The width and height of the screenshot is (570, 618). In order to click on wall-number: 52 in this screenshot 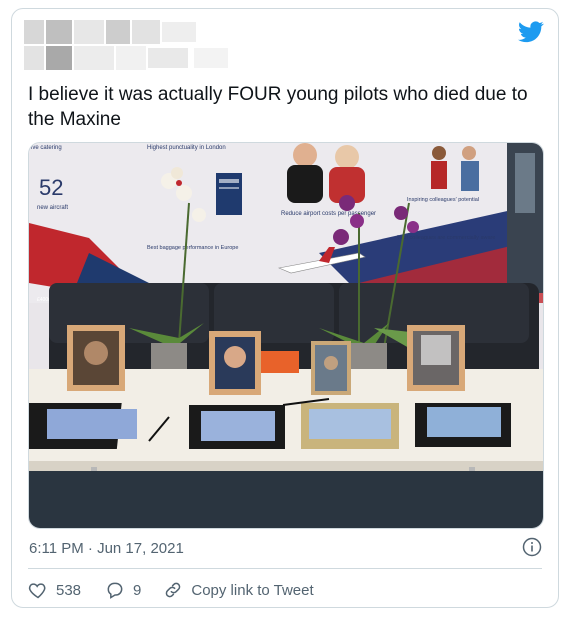, I will do `click(51, 187)`.